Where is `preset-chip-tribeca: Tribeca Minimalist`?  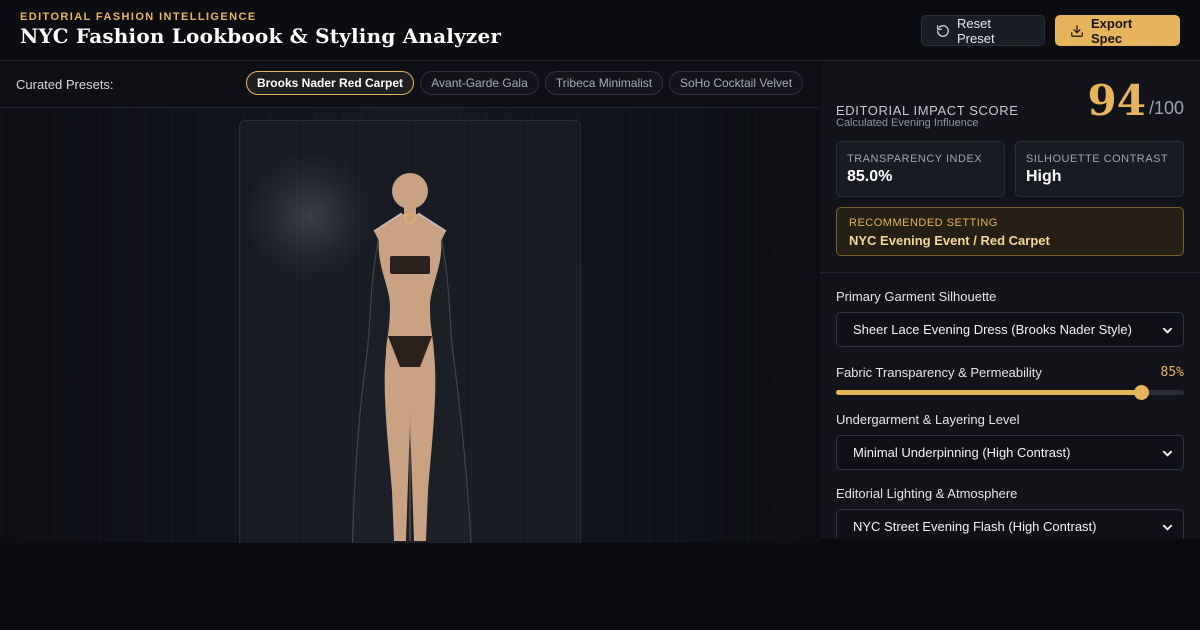 preset-chip-tribeca: Tribeca Minimalist is located at coordinates (604, 83).